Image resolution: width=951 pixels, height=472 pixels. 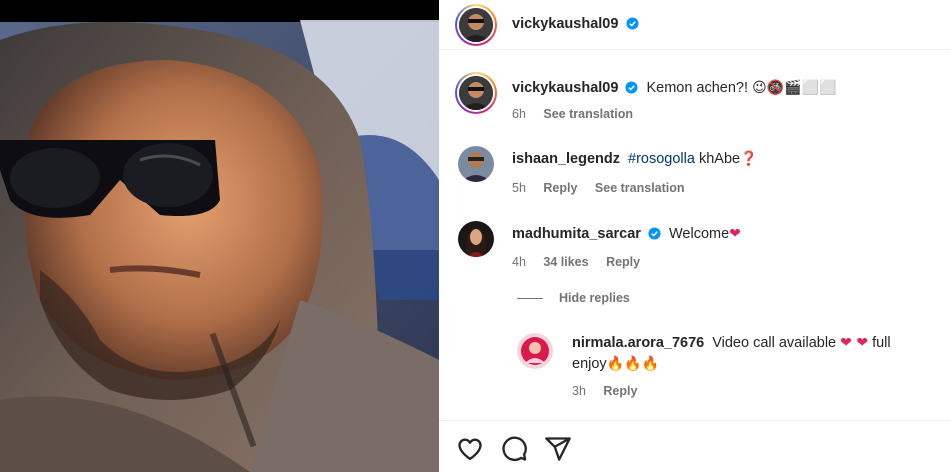 What do you see at coordinates (879, 343) in the screenshot?
I see `reply-text-2: full` at bounding box center [879, 343].